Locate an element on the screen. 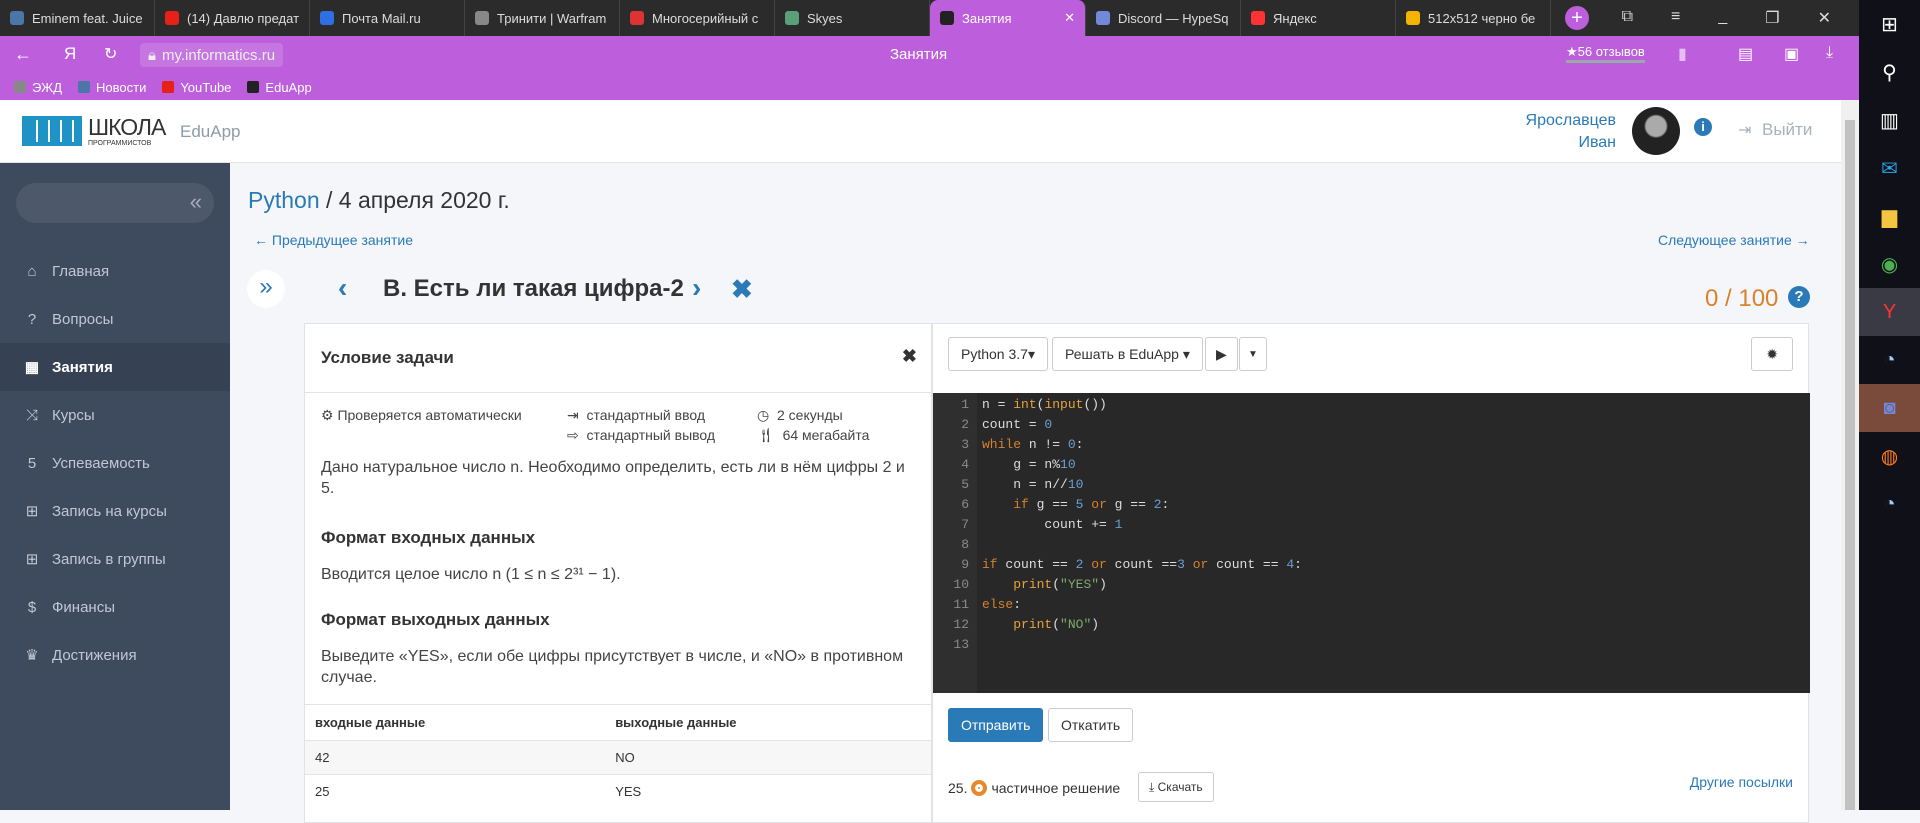 This screenshot has width=1920, height=823. bookmark-item: ЭЖД is located at coordinates (38, 87).